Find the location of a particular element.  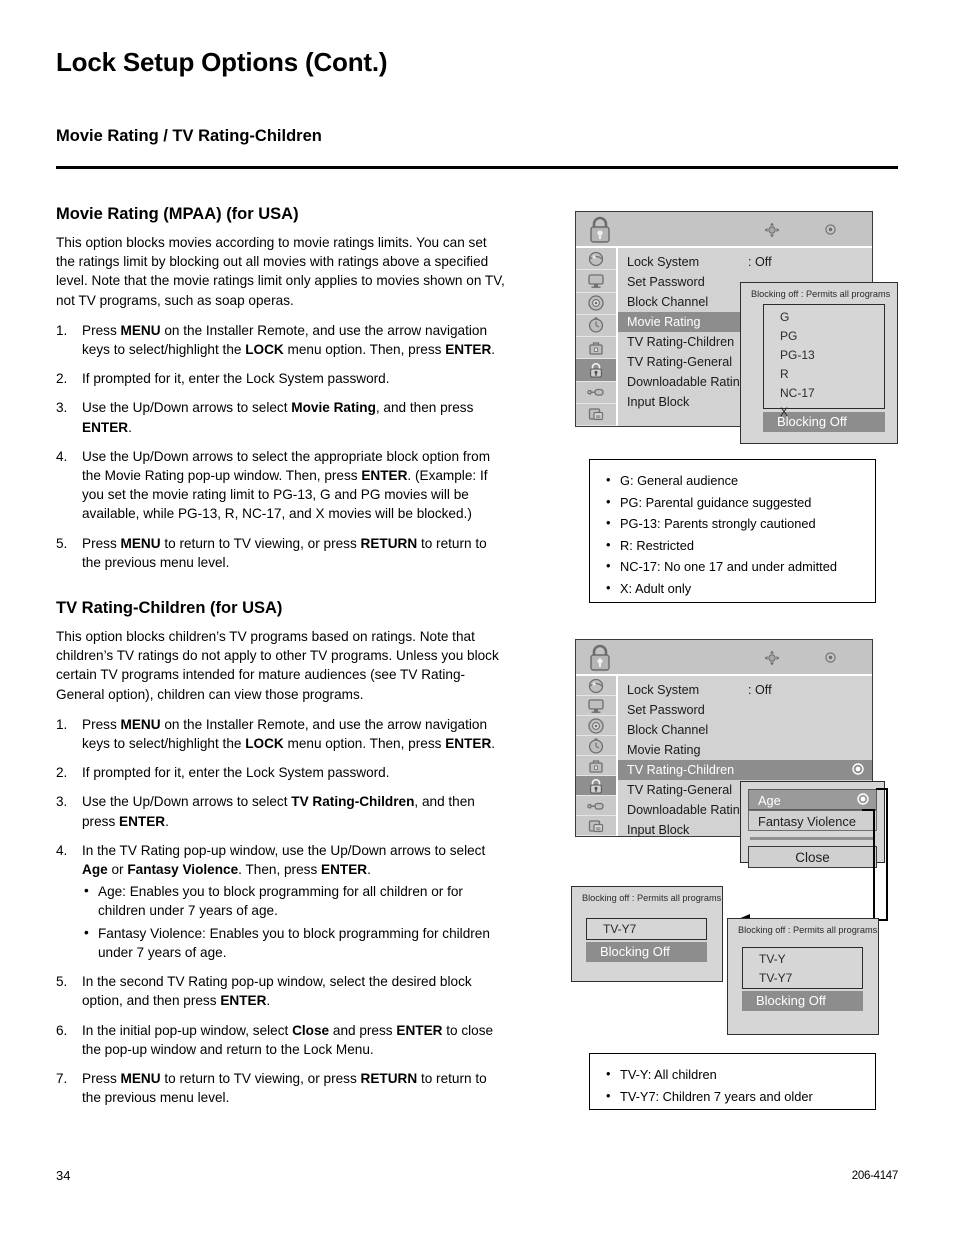

osd-menu-item-label: Set Password is located at coordinates (666, 282).